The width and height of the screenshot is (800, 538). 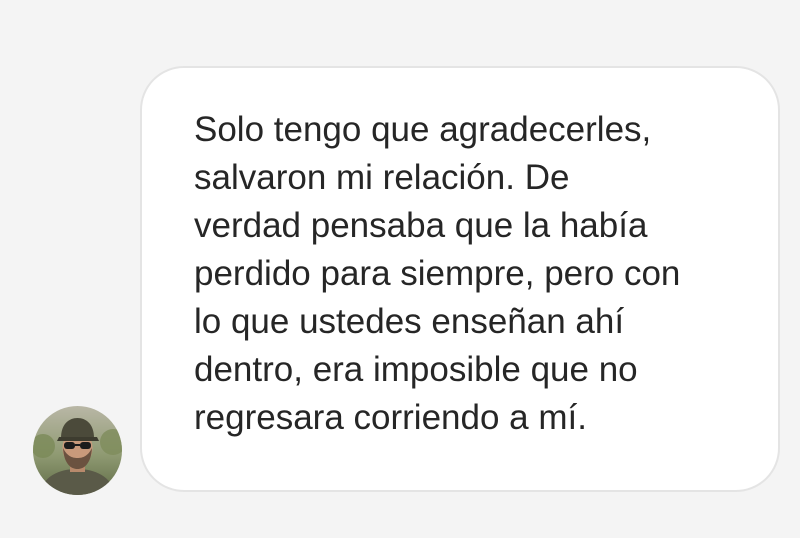 I want to click on message-line: Solo tengo que agradecerles,, so click(x=423, y=129).